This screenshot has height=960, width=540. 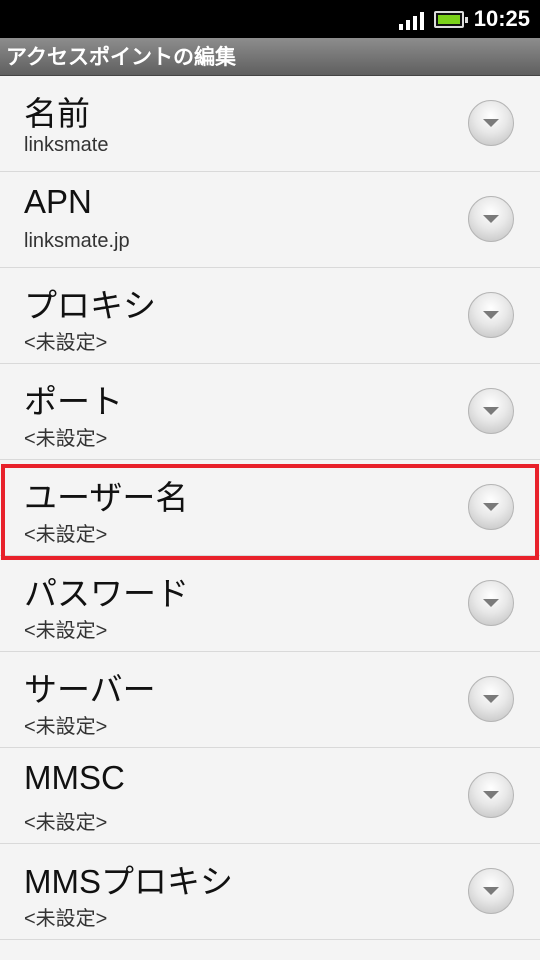 What do you see at coordinates (66, 145) in the screenshot?
I see `item-summary: linksmate` at bounding box center [66, 145].